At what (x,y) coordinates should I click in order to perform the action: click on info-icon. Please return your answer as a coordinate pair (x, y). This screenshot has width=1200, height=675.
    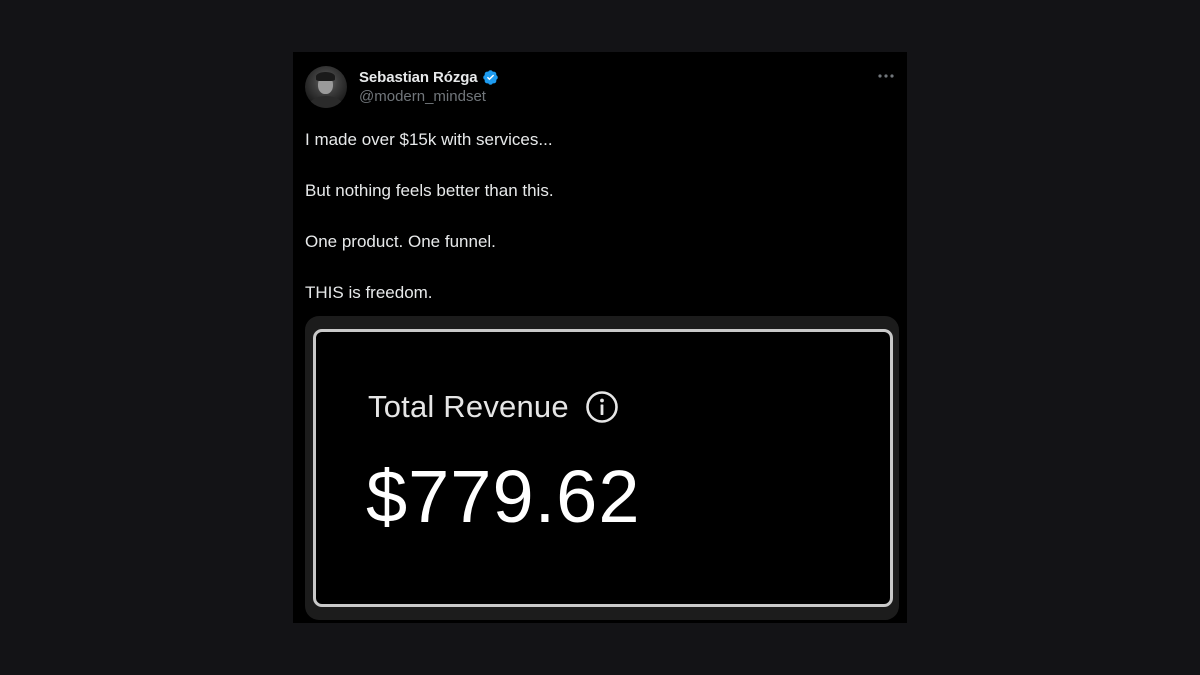
    Looking at the image, I should click on (601, 407).